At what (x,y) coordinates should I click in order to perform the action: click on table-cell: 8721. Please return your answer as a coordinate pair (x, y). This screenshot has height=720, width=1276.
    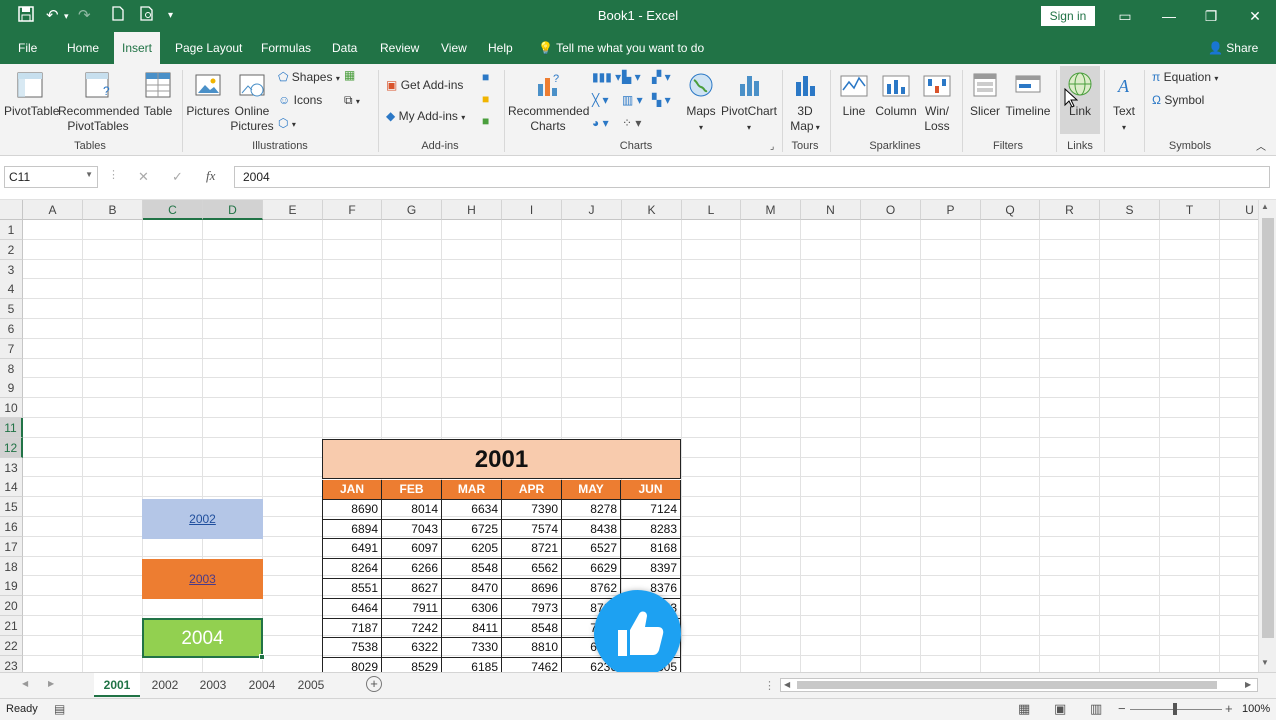
    Looking at the image, I should click on (532, 549).